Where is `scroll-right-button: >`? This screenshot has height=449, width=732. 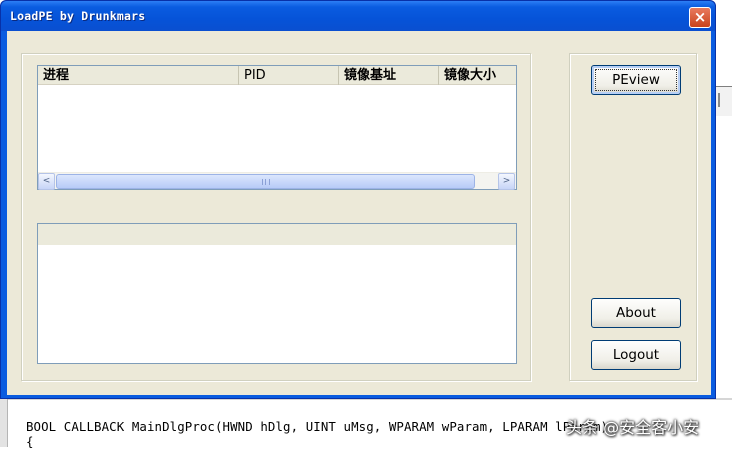 scroll-right-button: > is located at coordinates (506, 181).